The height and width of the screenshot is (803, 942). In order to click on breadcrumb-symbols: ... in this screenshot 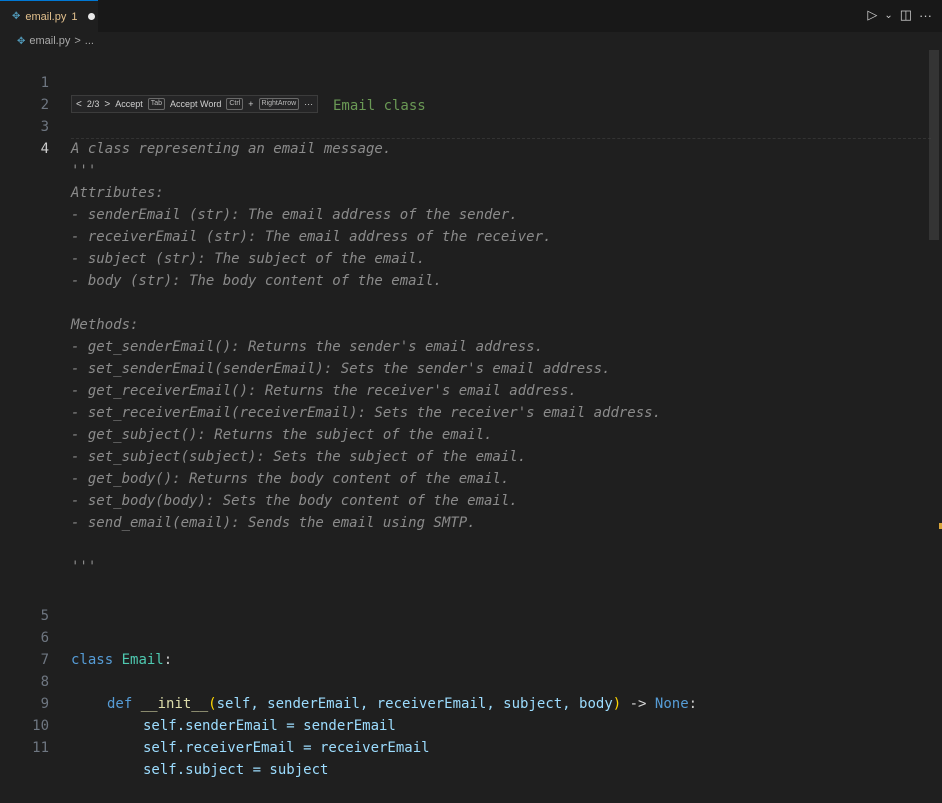, I will do `click(89, 41)`.